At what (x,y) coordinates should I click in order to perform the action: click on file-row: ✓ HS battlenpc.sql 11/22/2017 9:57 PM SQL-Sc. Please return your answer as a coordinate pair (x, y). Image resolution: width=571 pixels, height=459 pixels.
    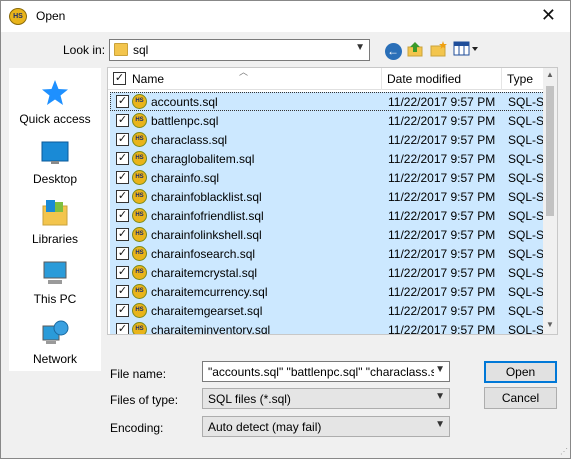
    Looking at the image, I should click on (330, 120).